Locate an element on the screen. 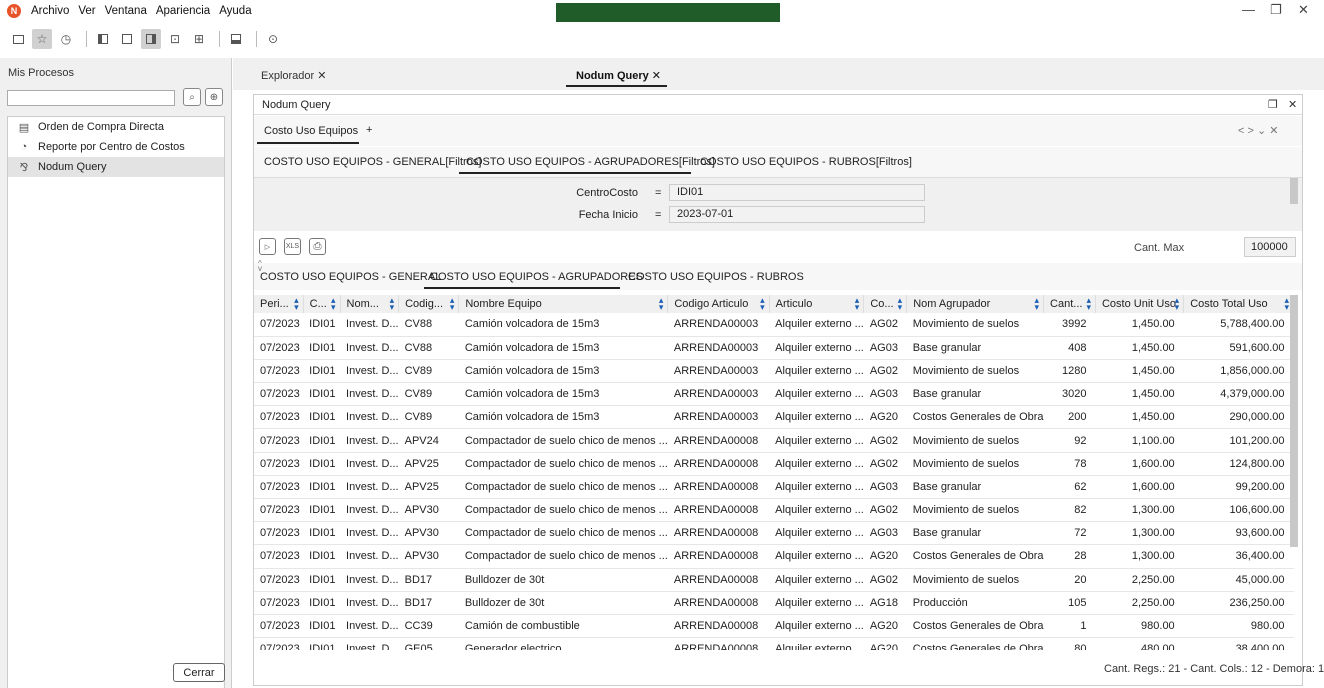 The image size is (1324, 688). grid-layout-icon: ⊞ is located at coordinates (199, 39).